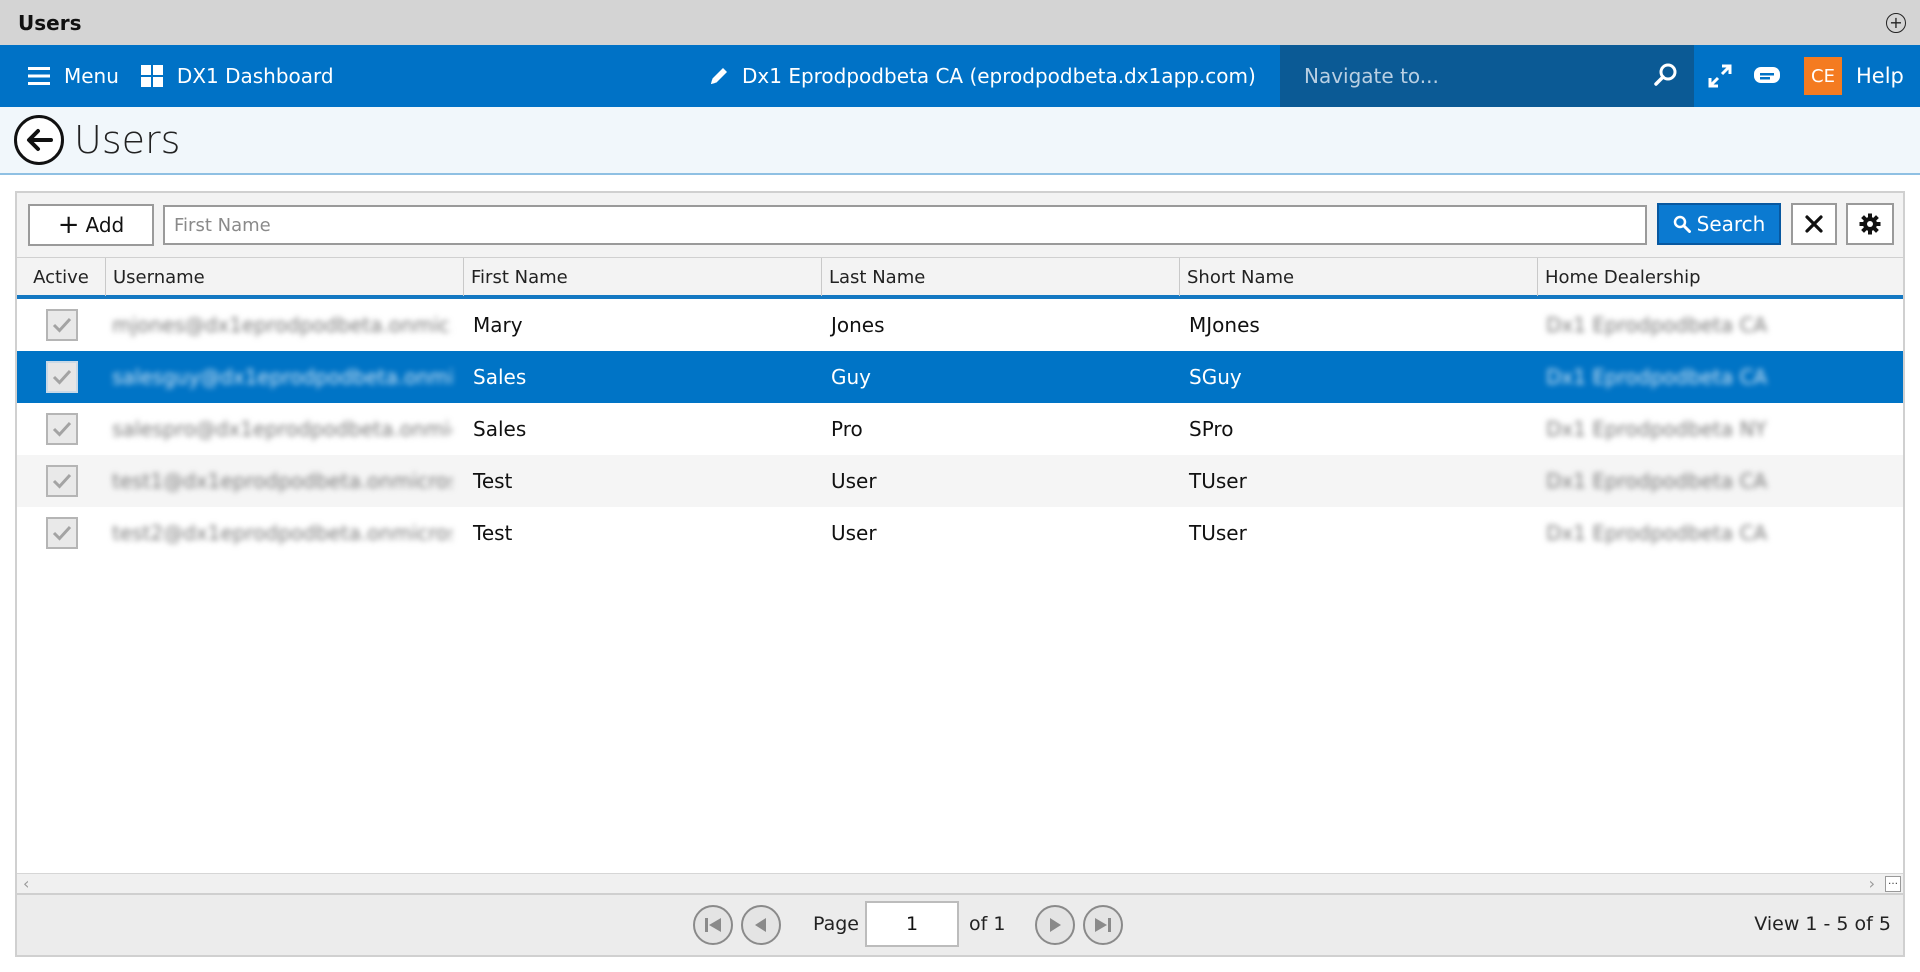 This screenshot has height=972, width=1920. I want to click on search-button: Search, so click(1719, 224).